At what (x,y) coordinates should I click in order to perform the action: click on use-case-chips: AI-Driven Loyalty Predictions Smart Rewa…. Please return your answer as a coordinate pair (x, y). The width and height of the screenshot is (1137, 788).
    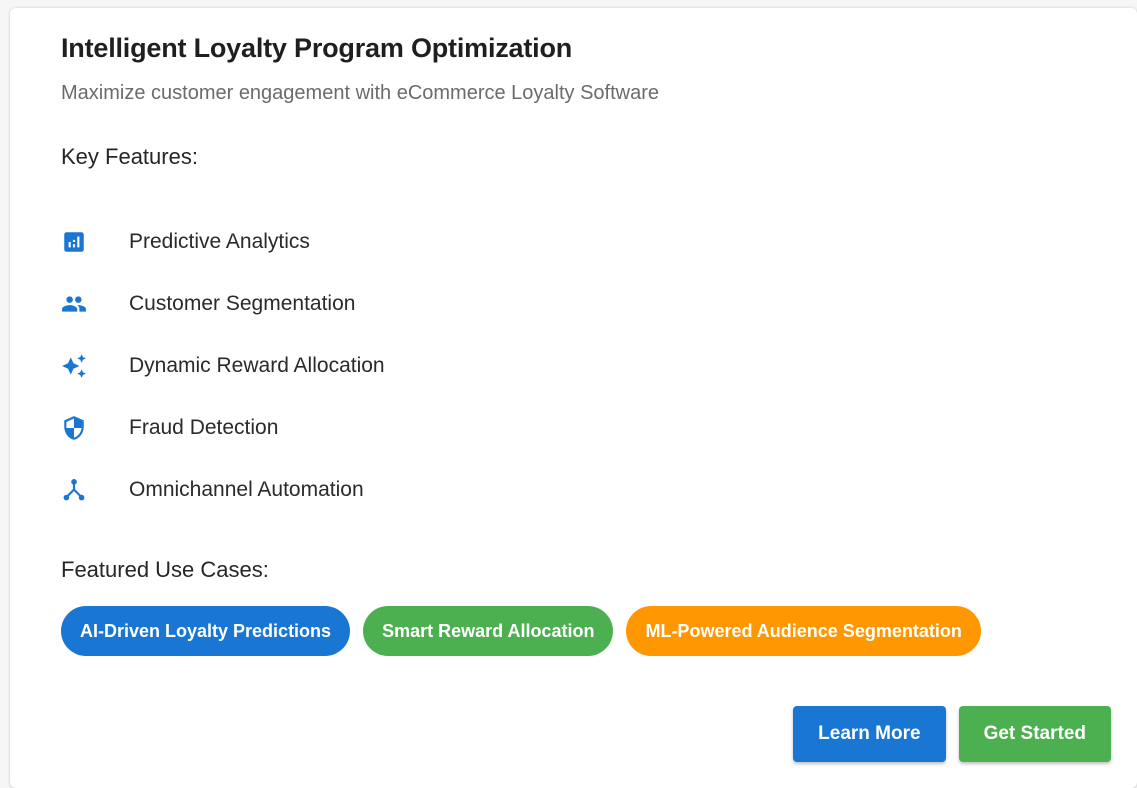
    Looking at the image, I should click on (521, 631).